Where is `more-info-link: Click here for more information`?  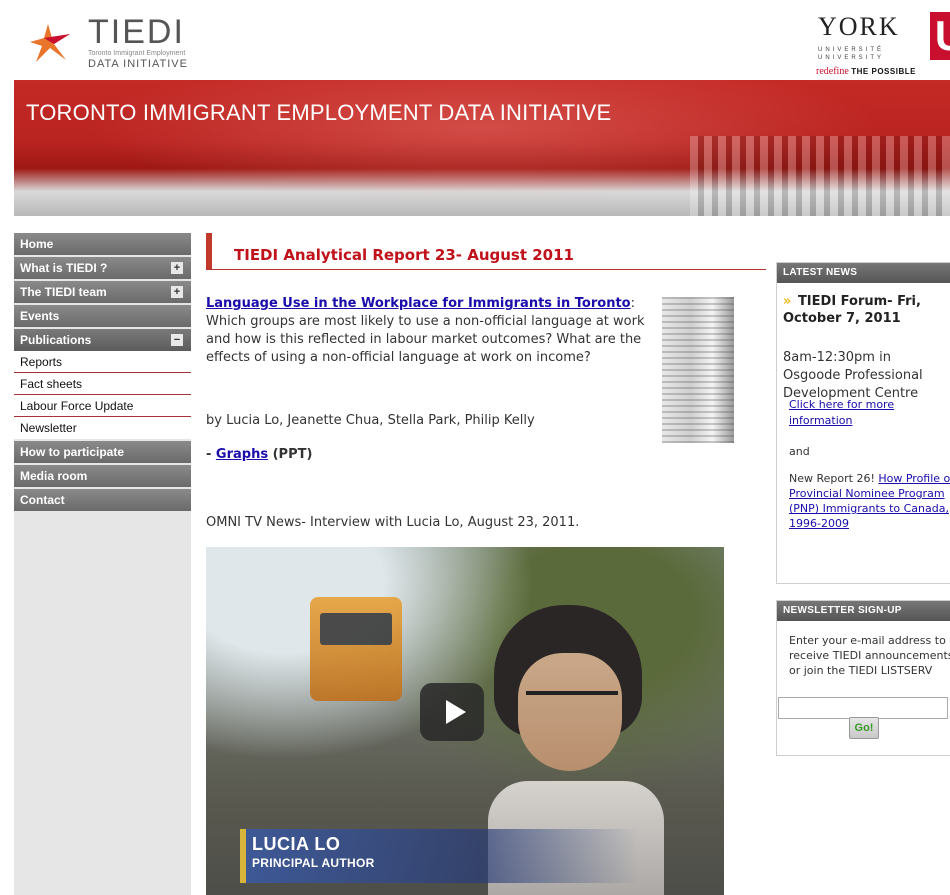 more-info-link: Click here for more information is located at coordinates (869, 413).